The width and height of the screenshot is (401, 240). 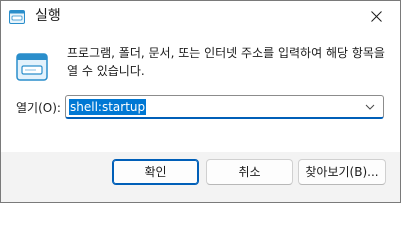 I want to click on open-input: shell:startup, so click(x=108, y=107).